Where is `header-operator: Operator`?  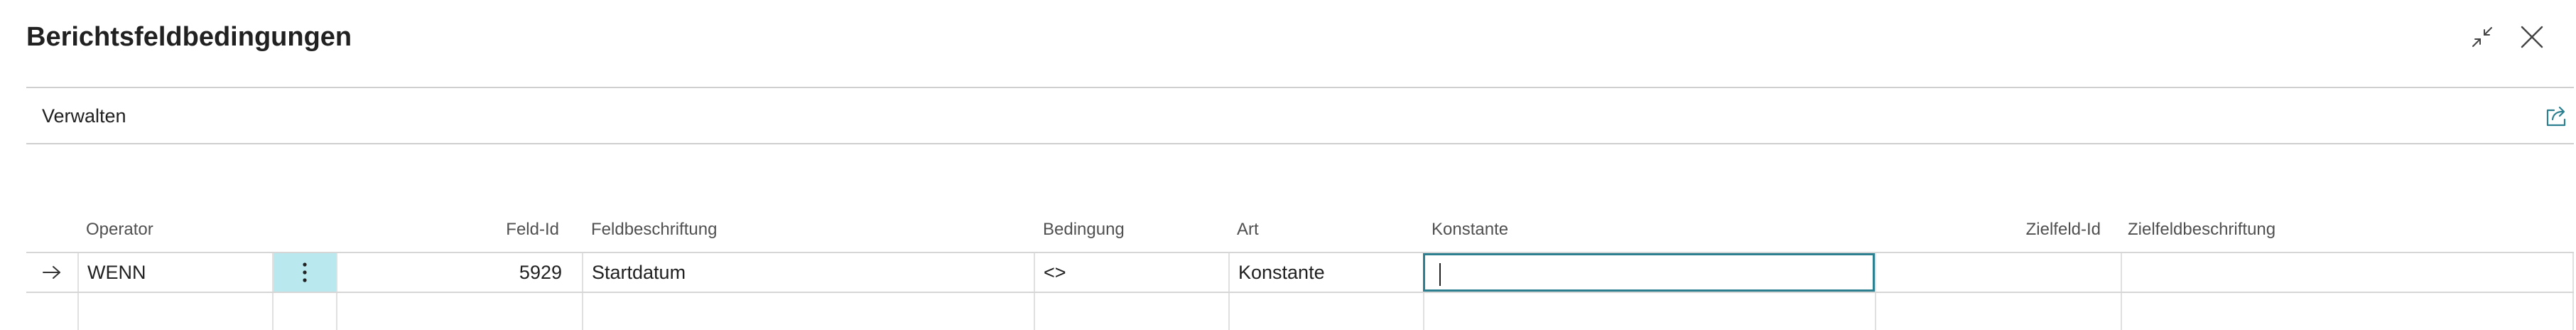
header-operator: Operator is located at coordinates (119, 230).